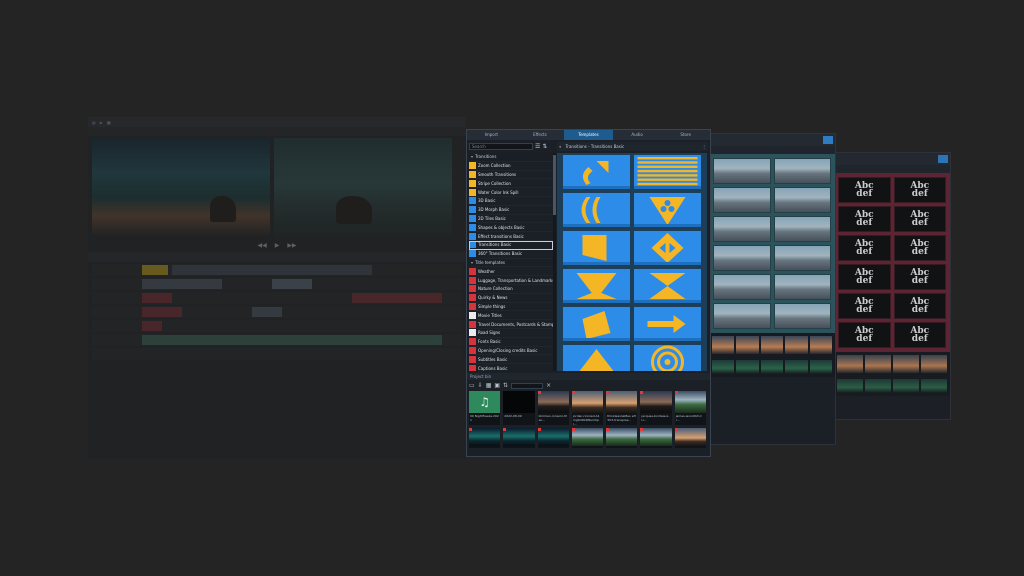  Describe the element at coordinates (511, 245) in the screenshot. I see `category-item: Transitions Basic` at that location.